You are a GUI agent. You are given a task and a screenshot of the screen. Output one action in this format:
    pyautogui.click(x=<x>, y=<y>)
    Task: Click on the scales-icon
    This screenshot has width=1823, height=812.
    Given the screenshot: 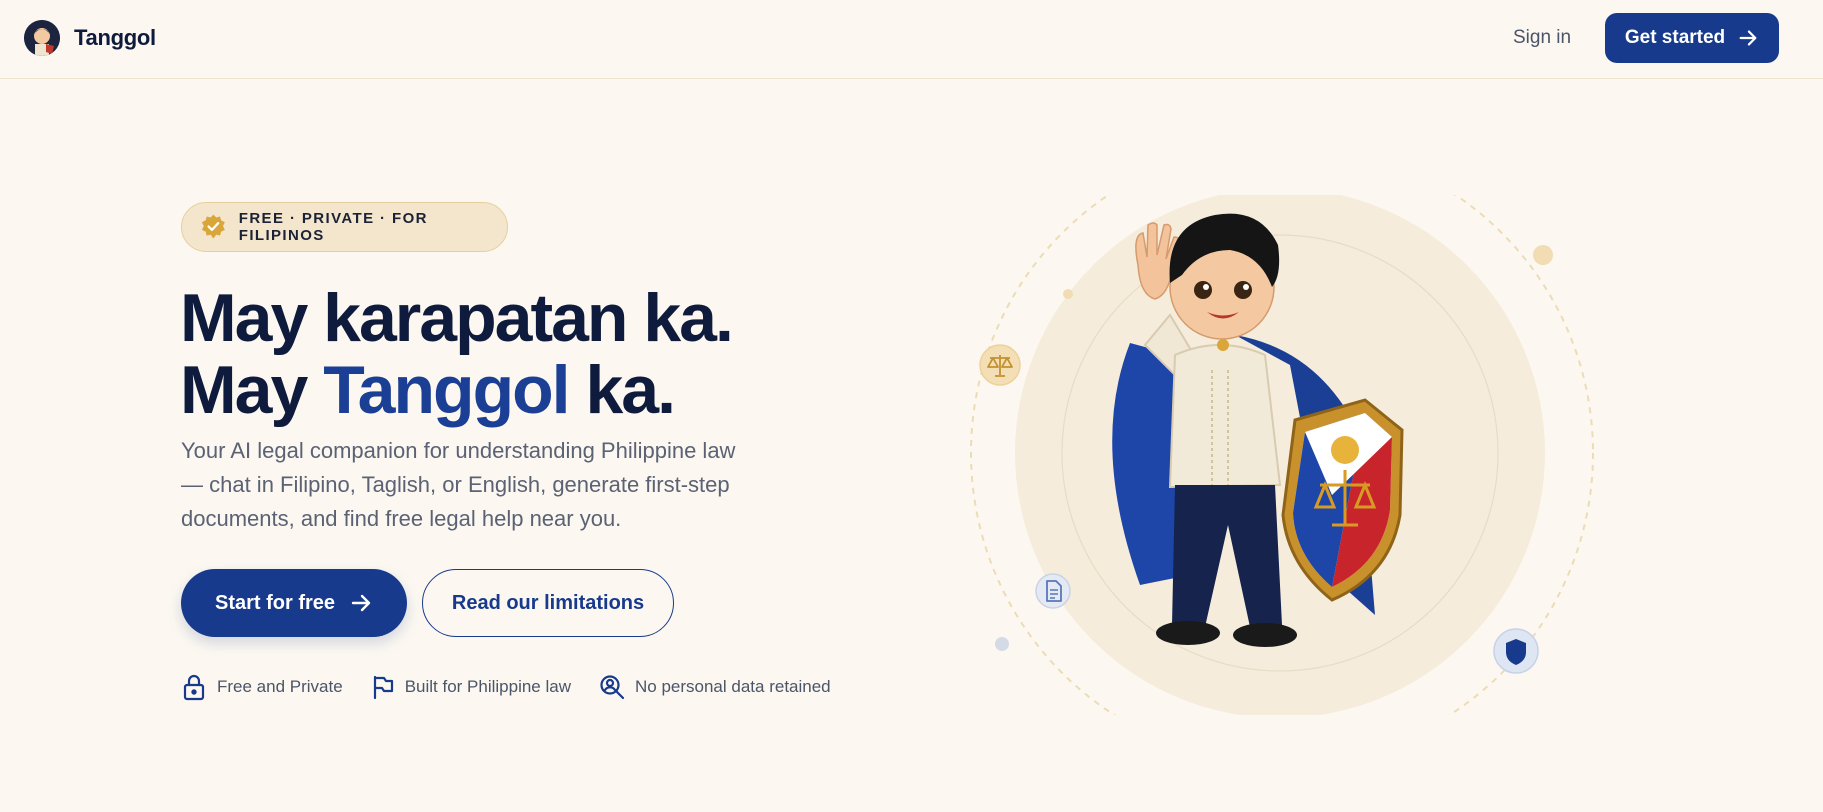 What is the action you would take?
    pyautogui.click(x=1000, y=365)
    